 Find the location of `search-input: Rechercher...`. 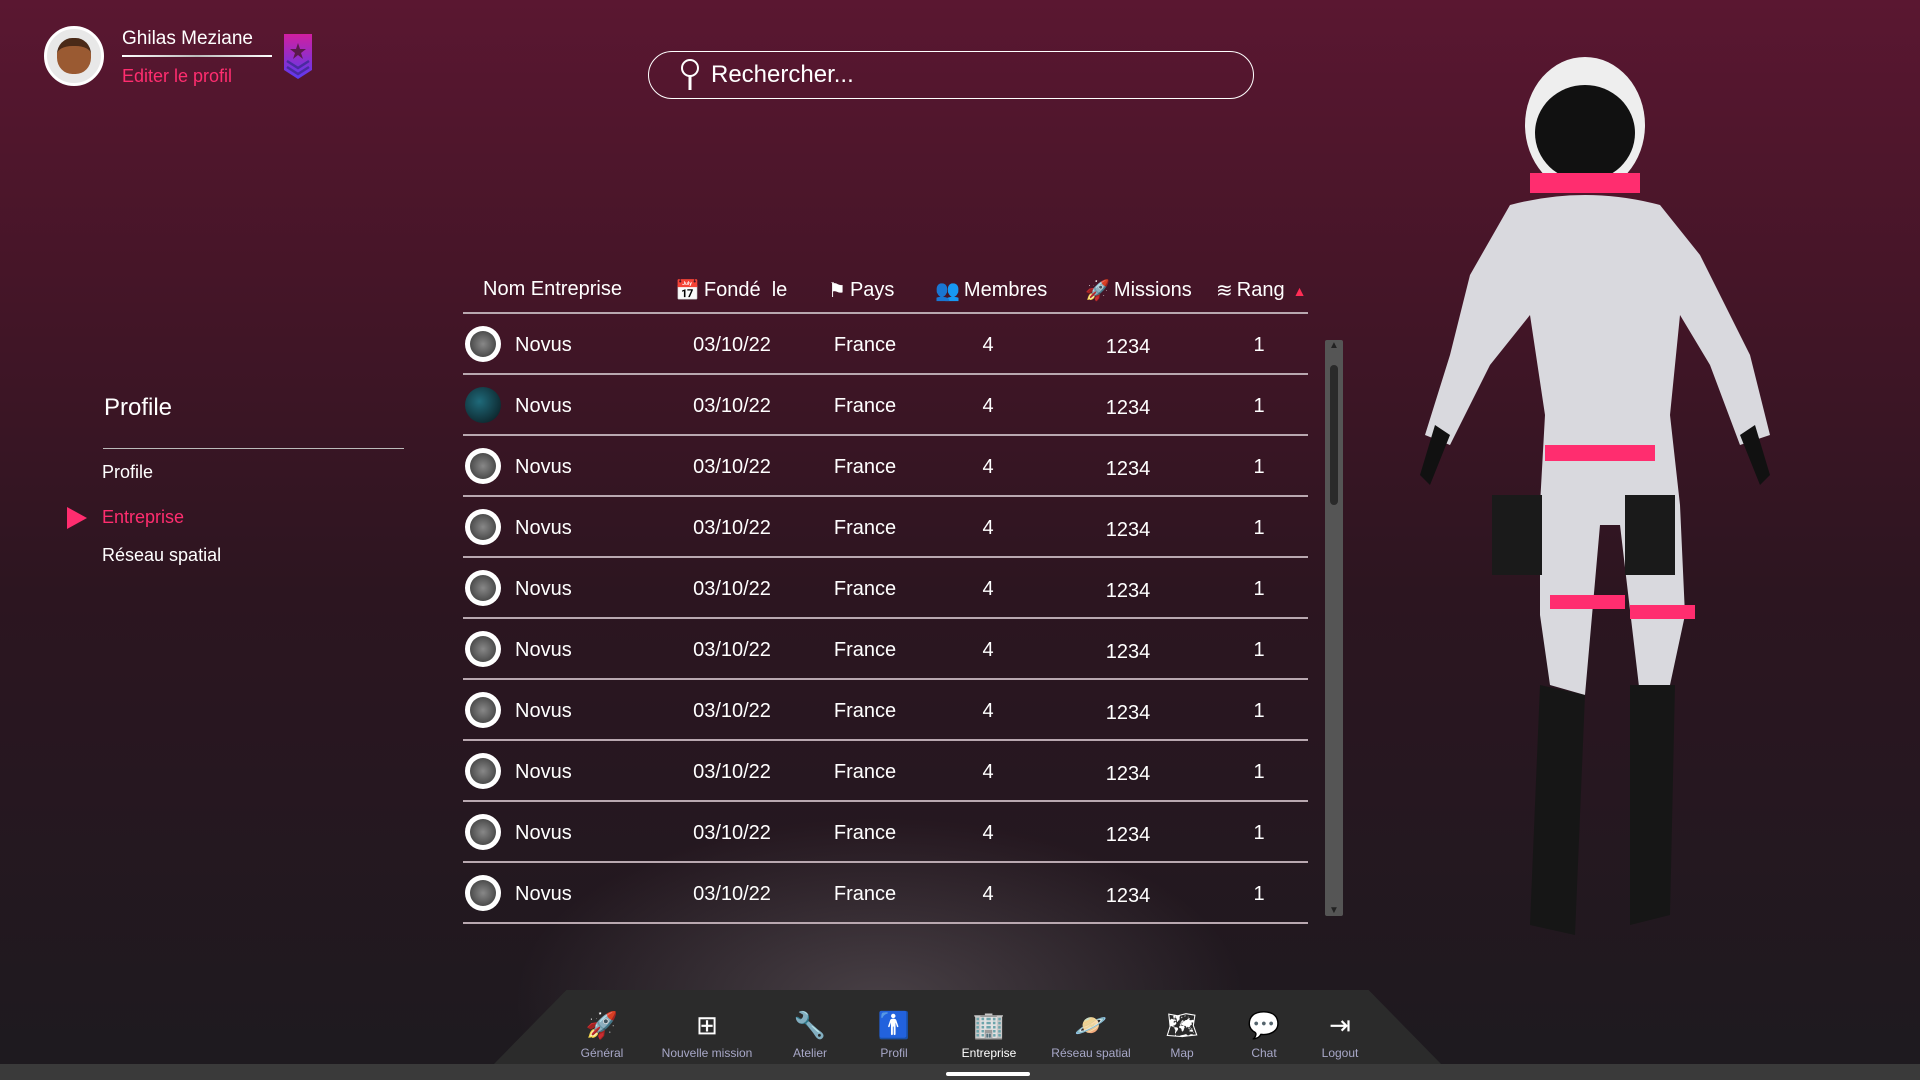

search-input: Rechercher... is located at coordinates (951, 75).